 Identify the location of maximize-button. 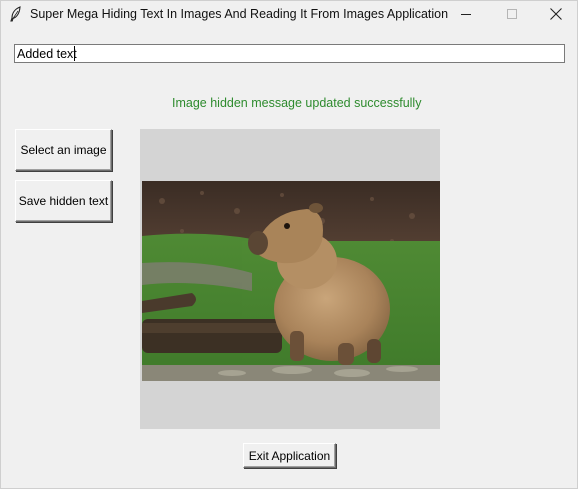
(512, 15).